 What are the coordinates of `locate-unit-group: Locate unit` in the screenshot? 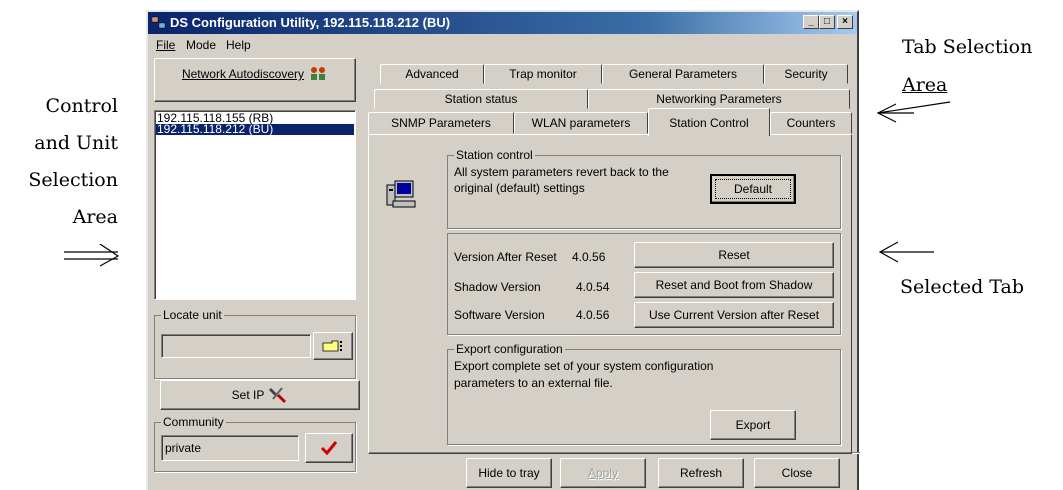 It's located at (255, 343).